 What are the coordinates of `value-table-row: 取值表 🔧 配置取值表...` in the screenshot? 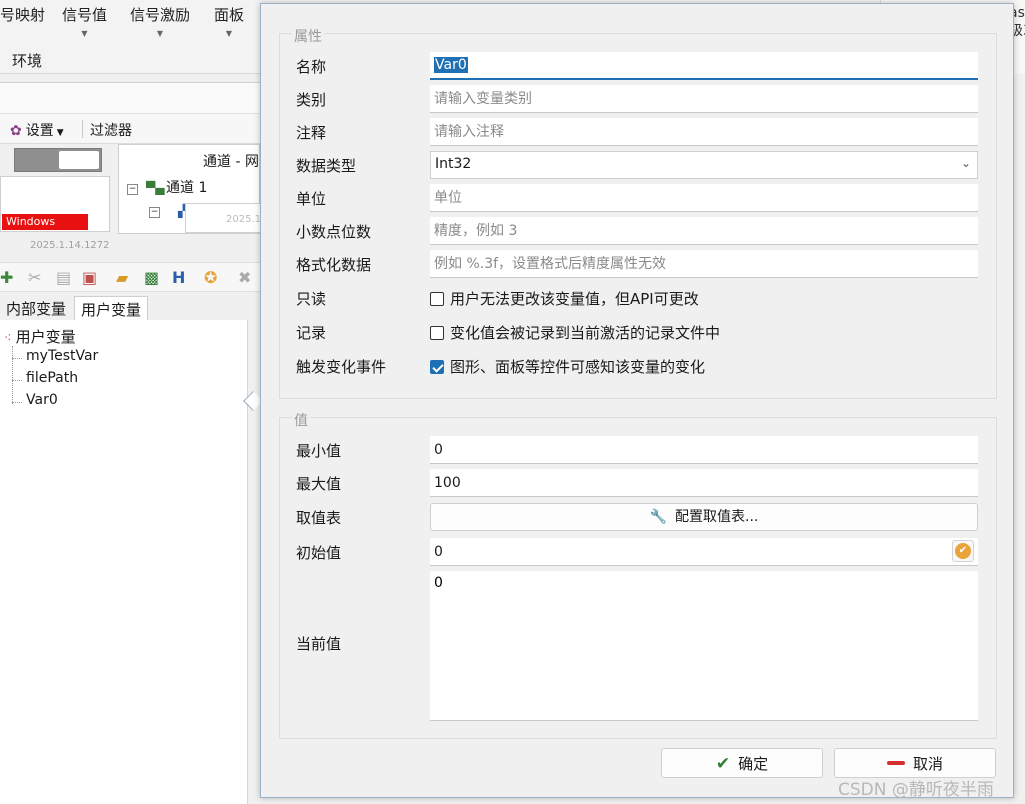 It's located at (638, 517).